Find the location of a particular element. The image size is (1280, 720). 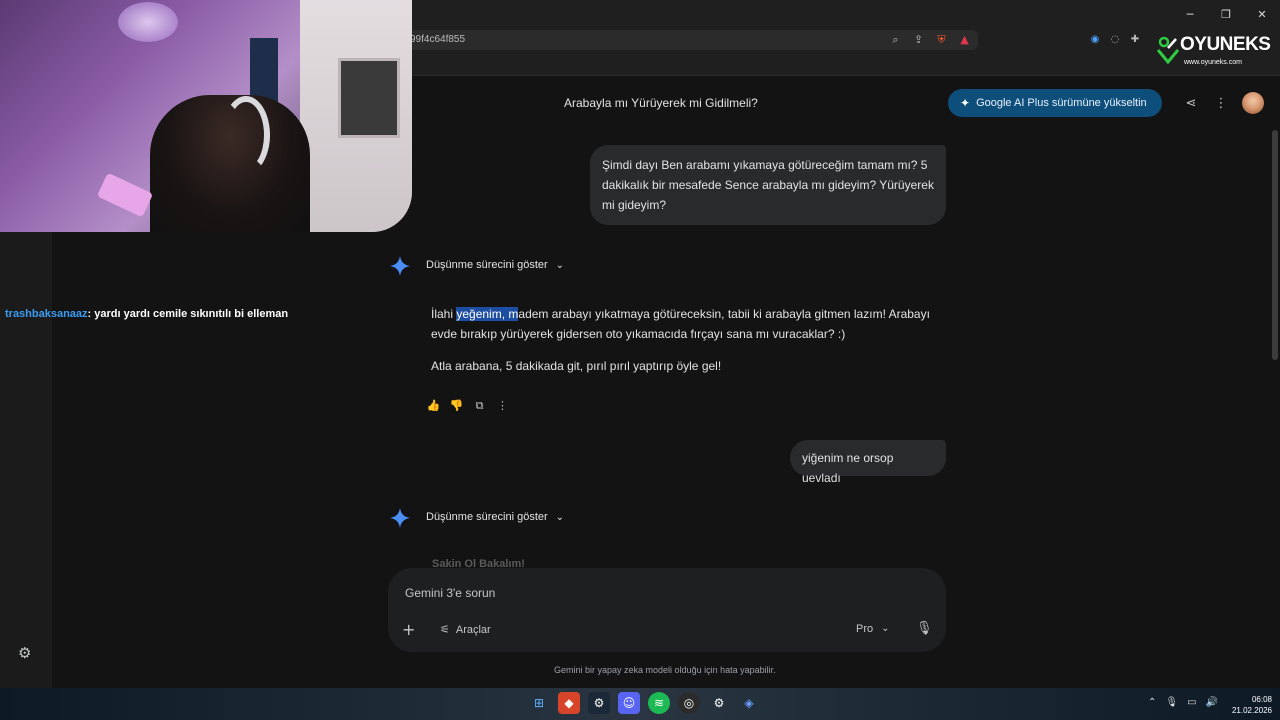

webcam-overlay is located at coordinates (206, 116).